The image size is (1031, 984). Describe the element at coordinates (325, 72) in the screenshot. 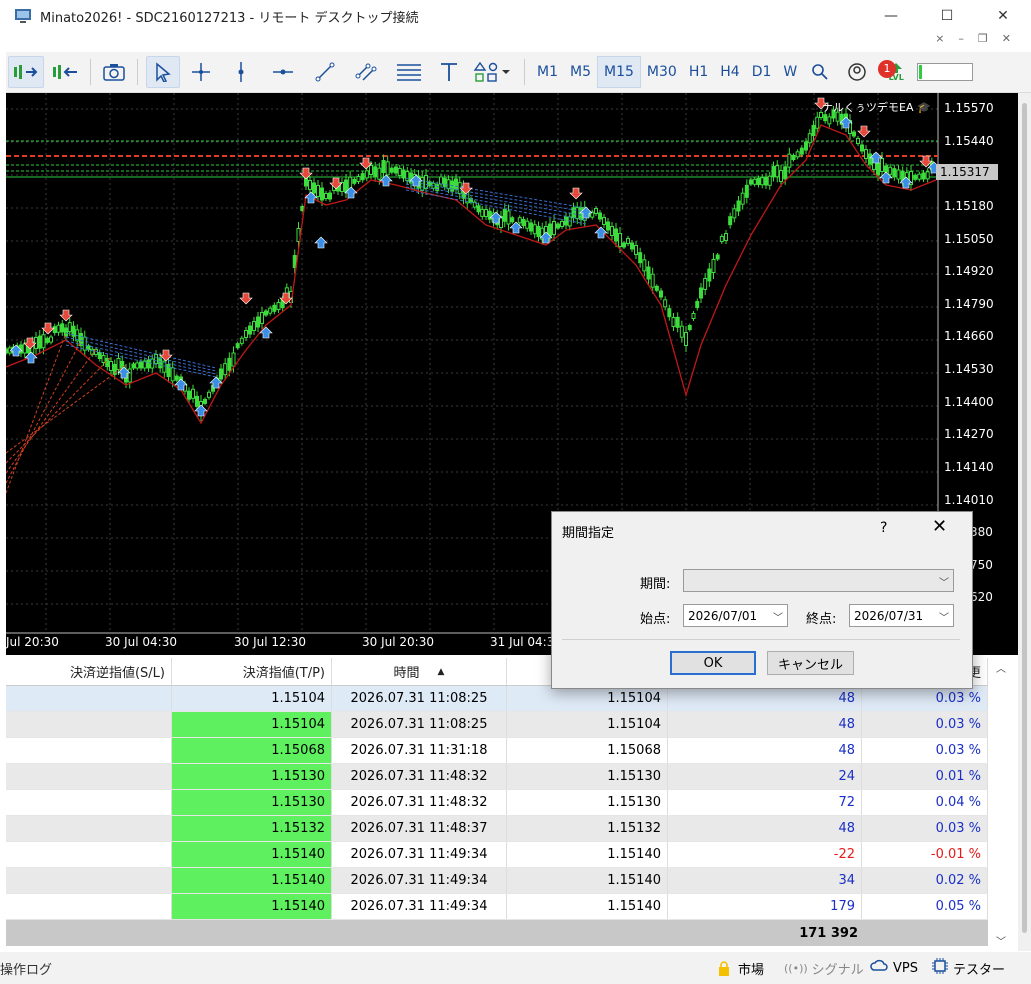

I see `trendline-icon` at that location.